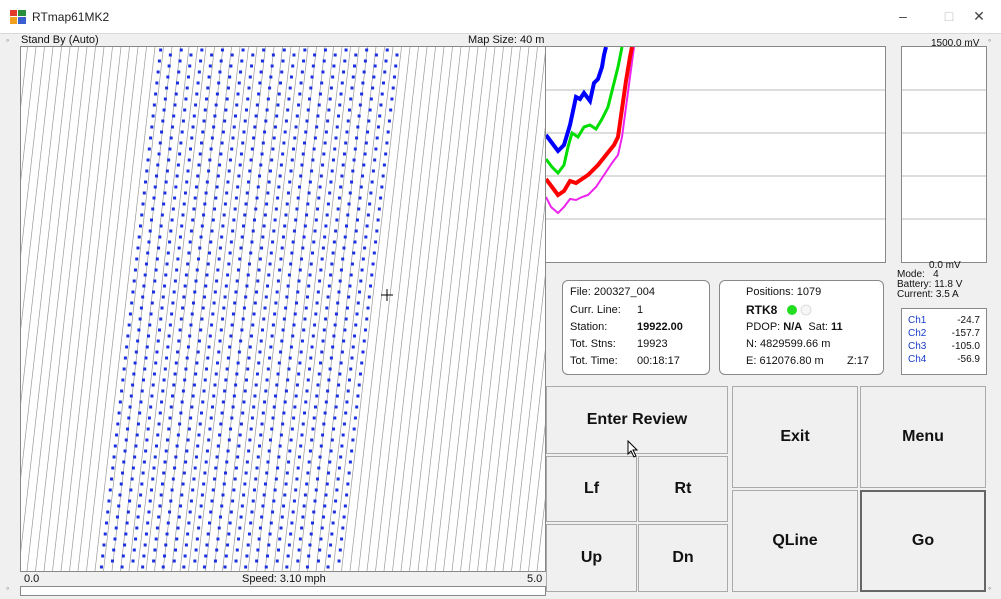 The height and width of the screenshot is (599, 1001). I want to click on up-button: Up, so click(591, 558).